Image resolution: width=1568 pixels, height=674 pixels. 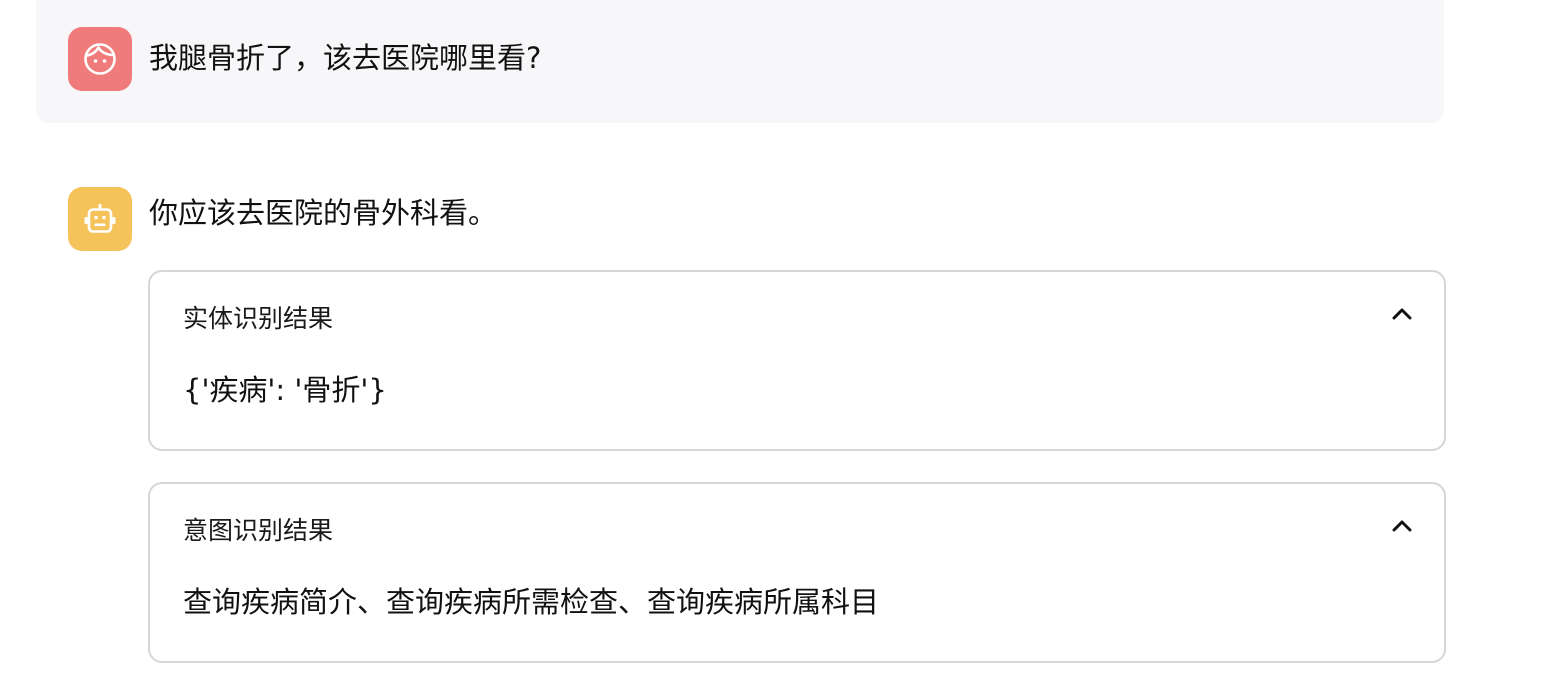 I want to click on panel-content: {'疾病': '骨折'}, so click(x=285, y=390).